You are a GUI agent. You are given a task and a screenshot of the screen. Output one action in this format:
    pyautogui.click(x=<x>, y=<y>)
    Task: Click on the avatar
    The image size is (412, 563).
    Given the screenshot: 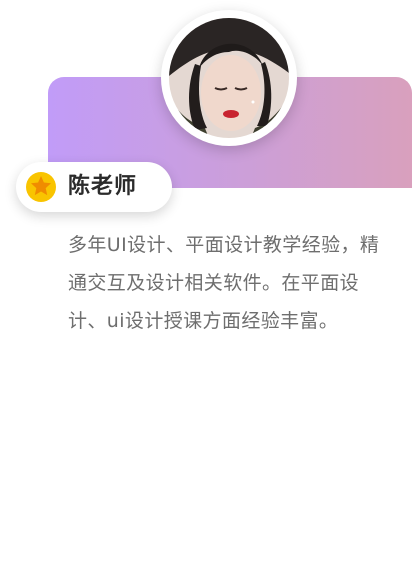 What is the action you would take?
    pyautogui.click(x=229, y=78)
    